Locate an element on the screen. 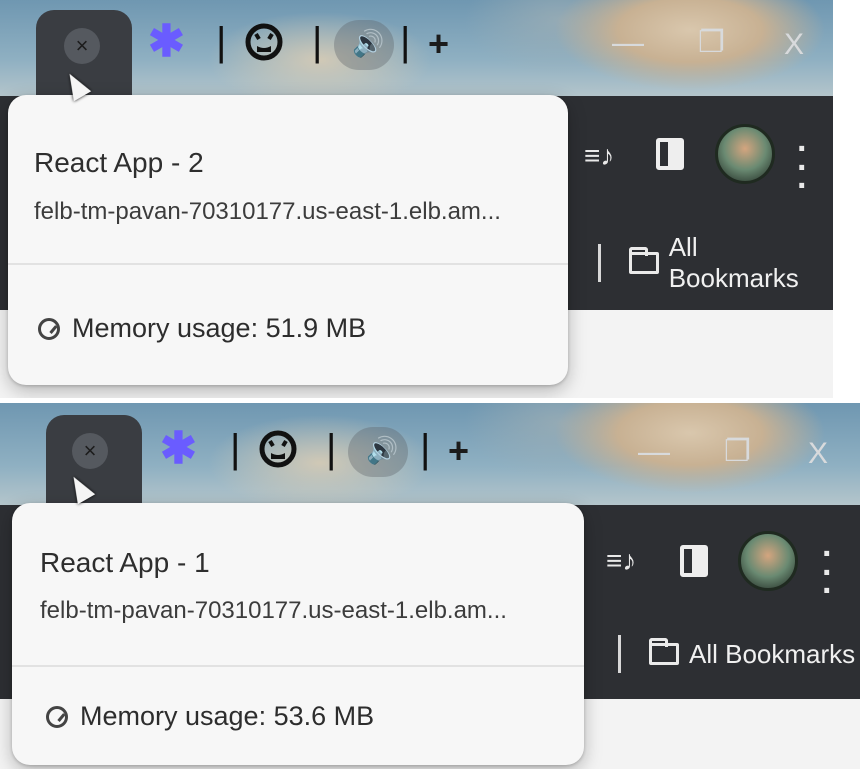  memory-usage-text: Memory usage: 51.9 MB is located at coordinates (219, 328).